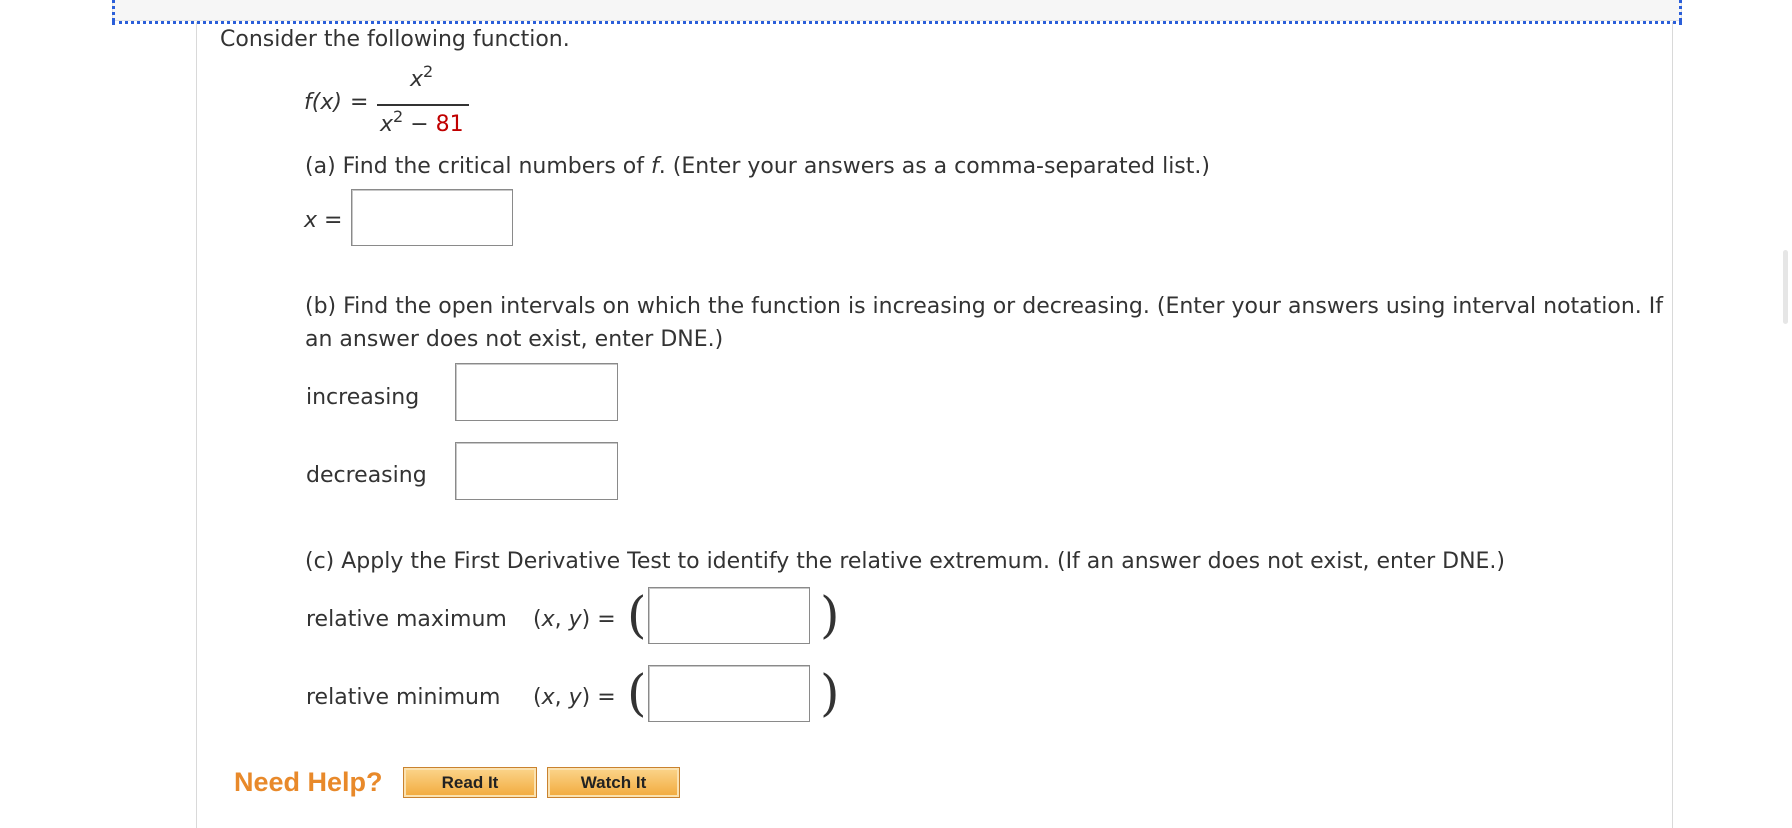 This screenshot has height=828, width=1792. Describe the element at coordinates (655, 166) in the screenshot. I see `part-a-f: f` at that location.